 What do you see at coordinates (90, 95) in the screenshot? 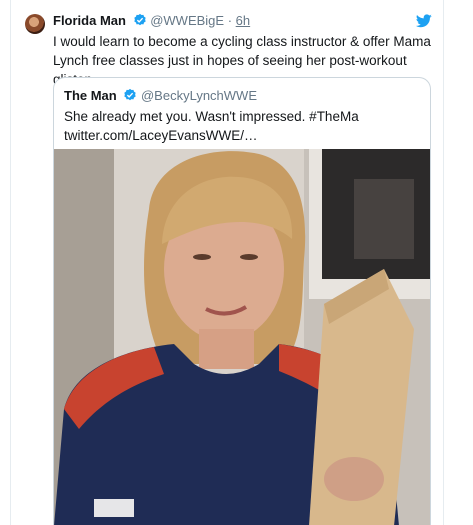
I see `quoted-author-name: The Man` at bounding box center [90, 95].